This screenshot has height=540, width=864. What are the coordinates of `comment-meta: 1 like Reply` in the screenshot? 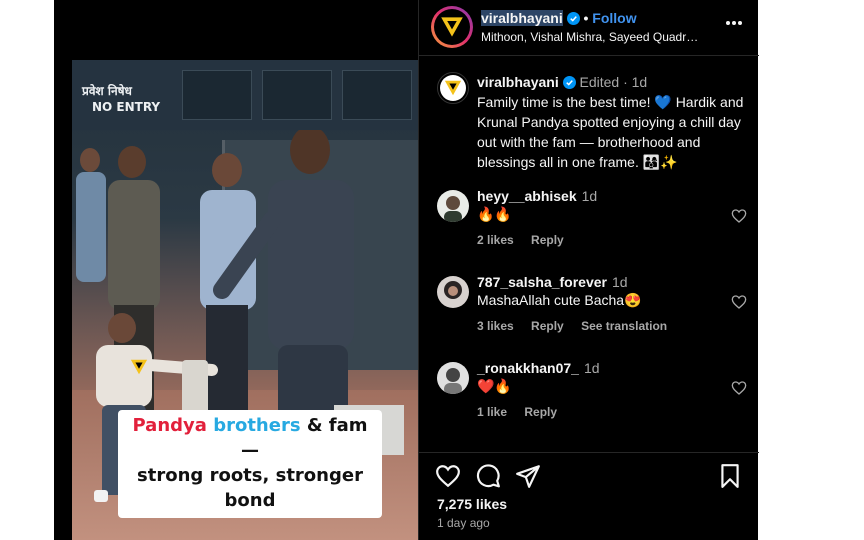 It's located at (524, 412).